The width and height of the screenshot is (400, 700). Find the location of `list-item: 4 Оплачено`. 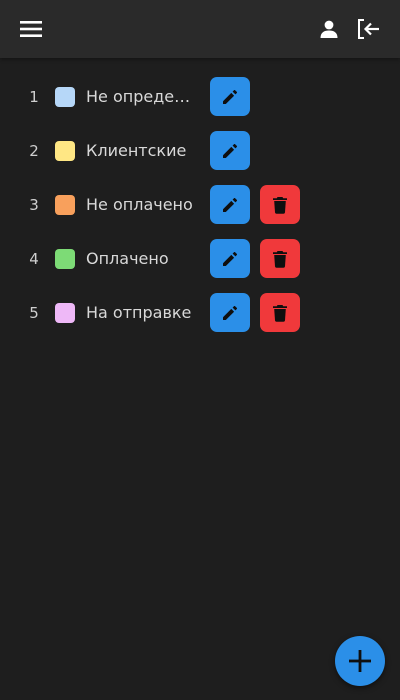

list-item: 4 Оплачено is located at coordinates (200, 259).